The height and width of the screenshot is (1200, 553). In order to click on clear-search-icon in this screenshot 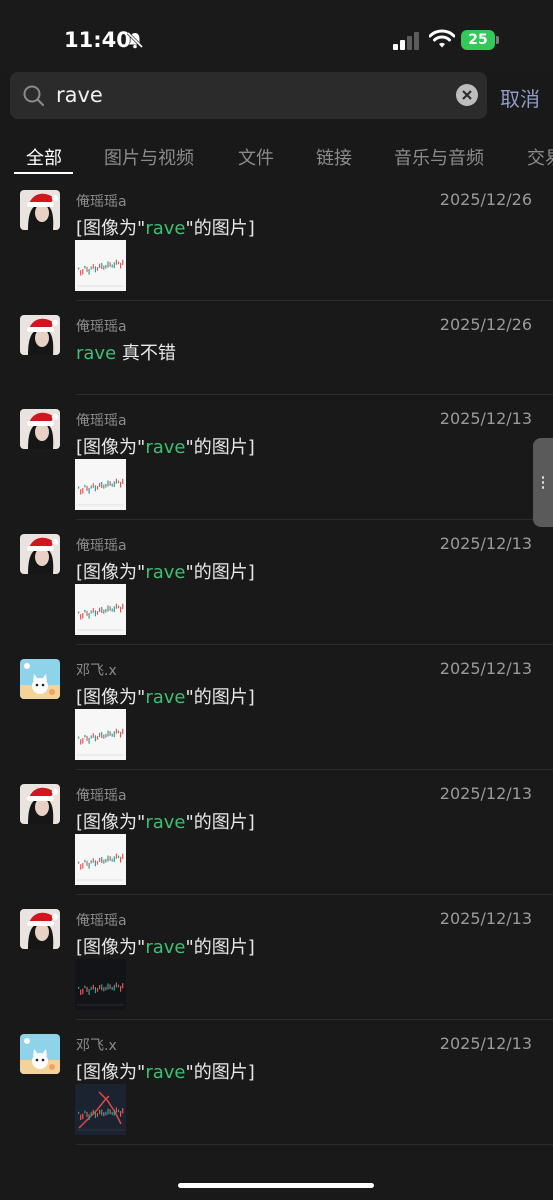, I will do `click(467, 95)`.